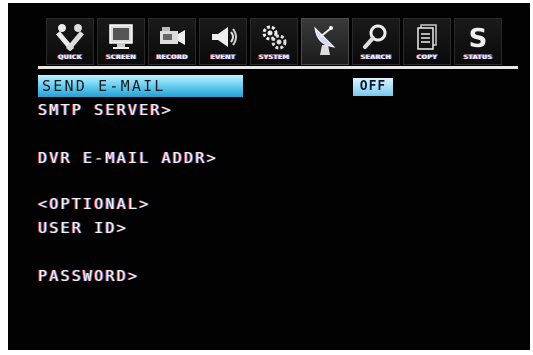 The height and width of the screenshot is (355, 533). I want to click on monitor-icon, so click(121, 36).